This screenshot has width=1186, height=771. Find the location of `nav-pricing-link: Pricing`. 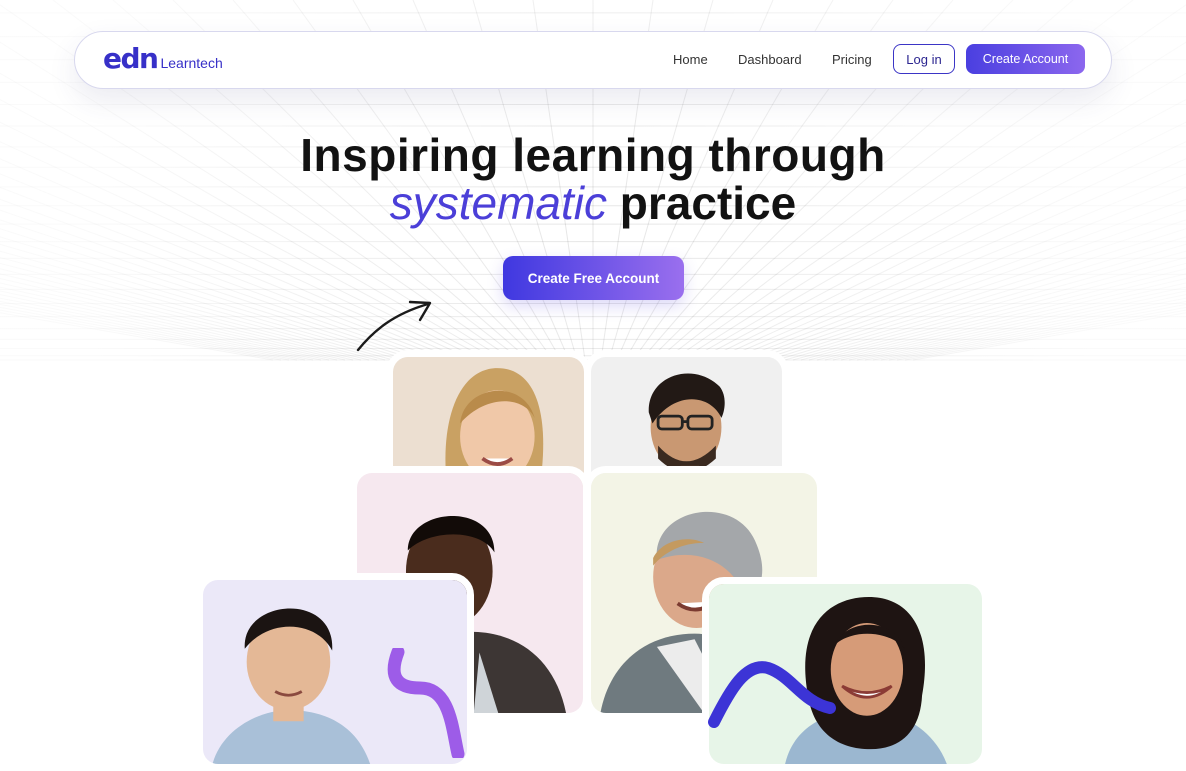

nav-pricing-link: Pricing is located at coordinates (852, 59).